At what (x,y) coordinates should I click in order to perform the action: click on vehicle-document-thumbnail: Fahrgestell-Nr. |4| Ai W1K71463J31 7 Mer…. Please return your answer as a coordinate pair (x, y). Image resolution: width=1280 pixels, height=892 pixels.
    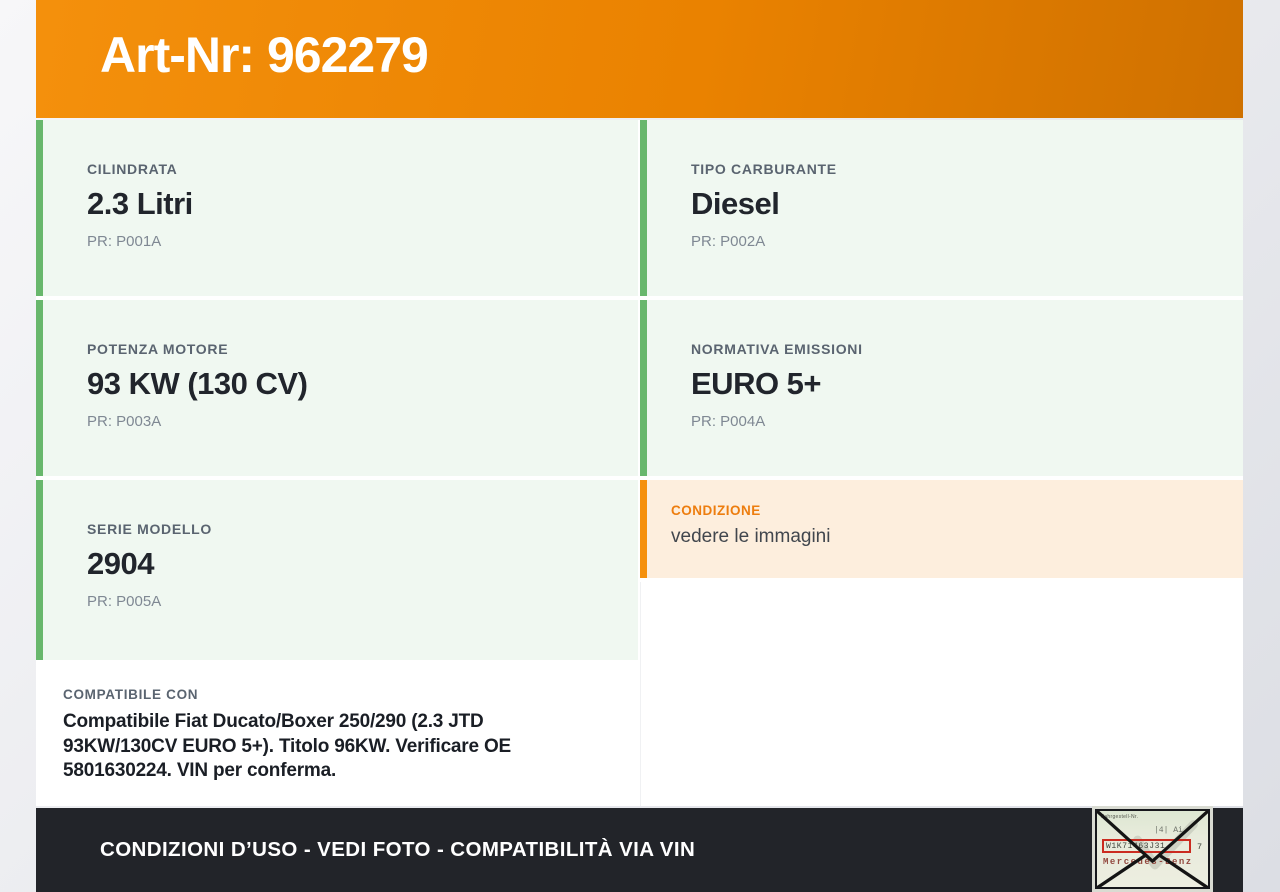
    Looking at the image, I should click on (1152, 849).